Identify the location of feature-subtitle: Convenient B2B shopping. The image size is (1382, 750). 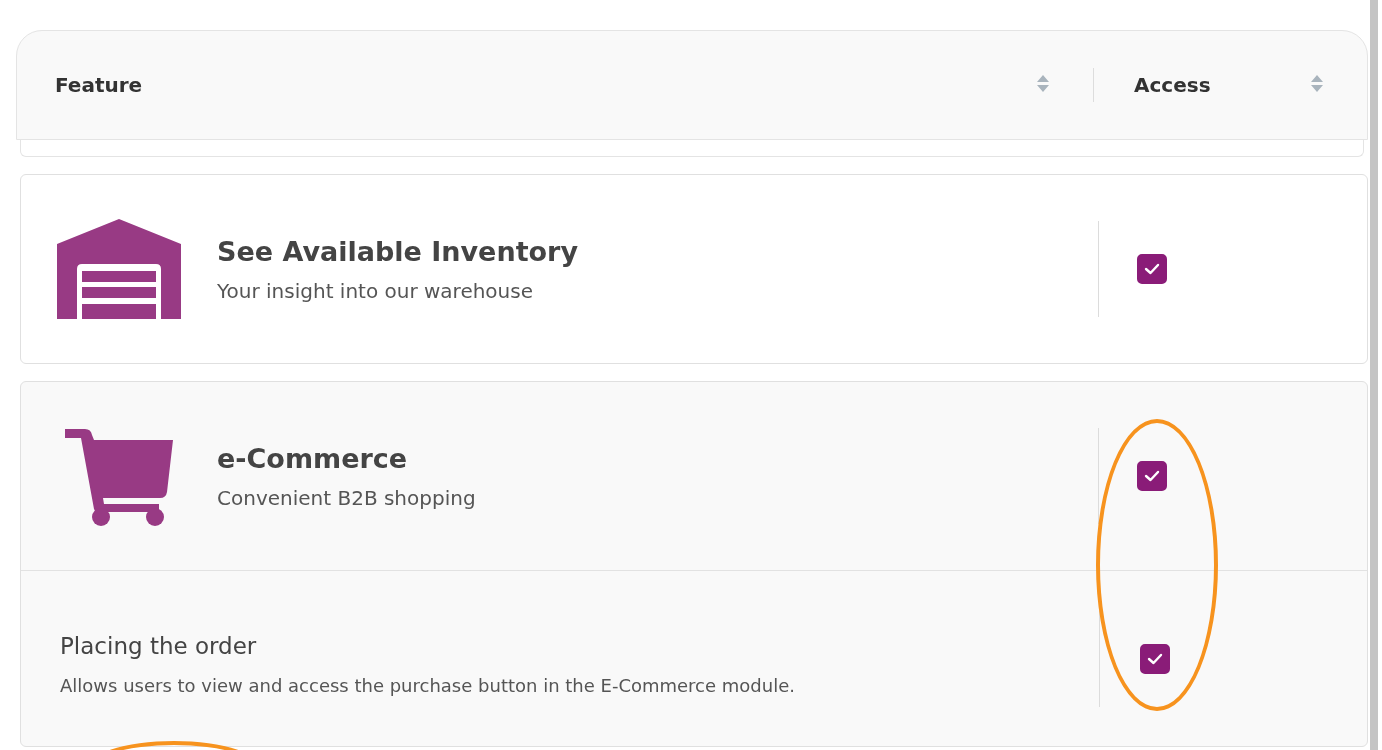
(346, 497).